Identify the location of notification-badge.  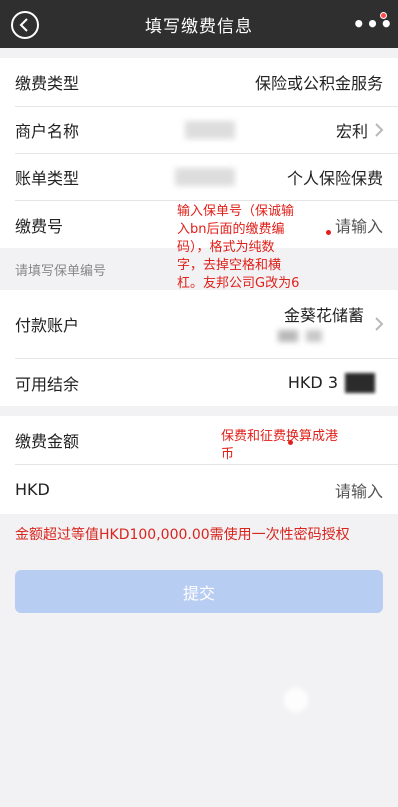
(383, 15).